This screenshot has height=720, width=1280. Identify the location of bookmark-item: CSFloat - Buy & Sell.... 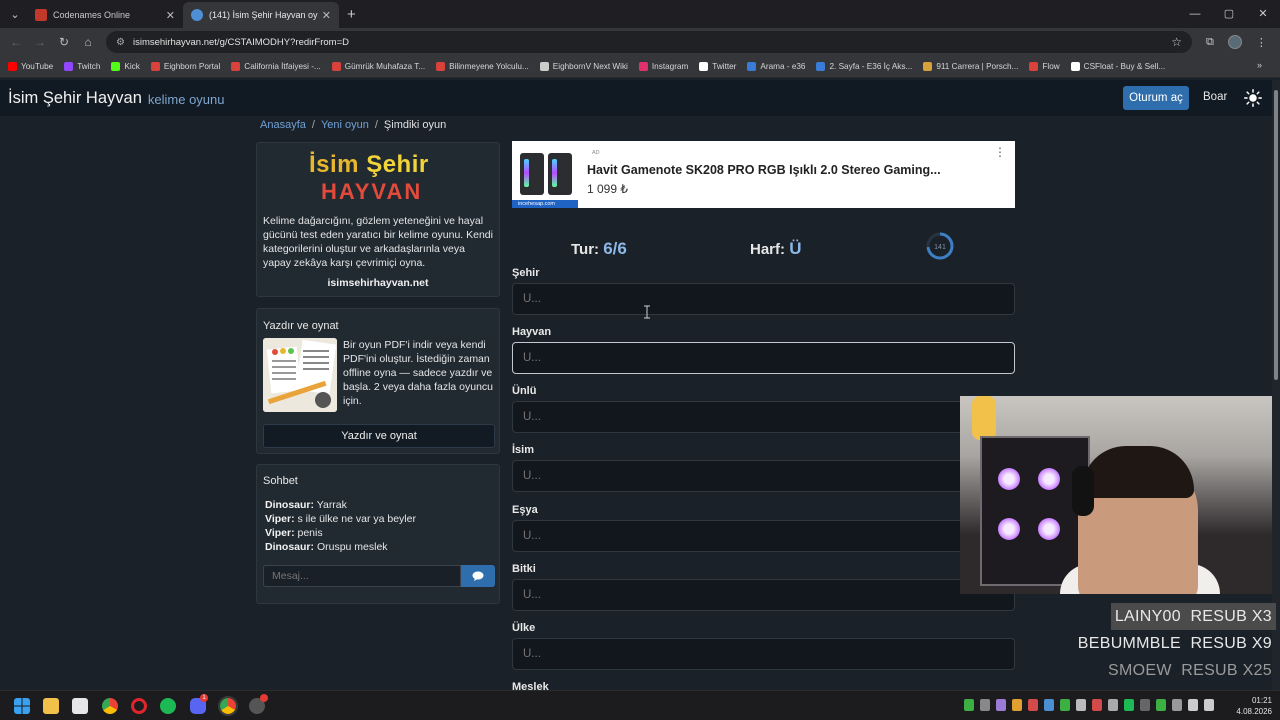
(1117, 66).